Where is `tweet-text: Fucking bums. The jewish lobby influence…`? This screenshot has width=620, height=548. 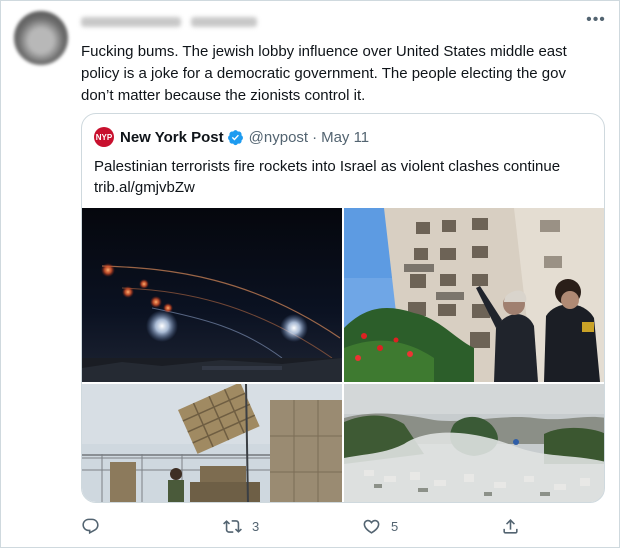
tweet-text: Fucking bums. The jewish lobby influence… is located at coordinates (324, 73).